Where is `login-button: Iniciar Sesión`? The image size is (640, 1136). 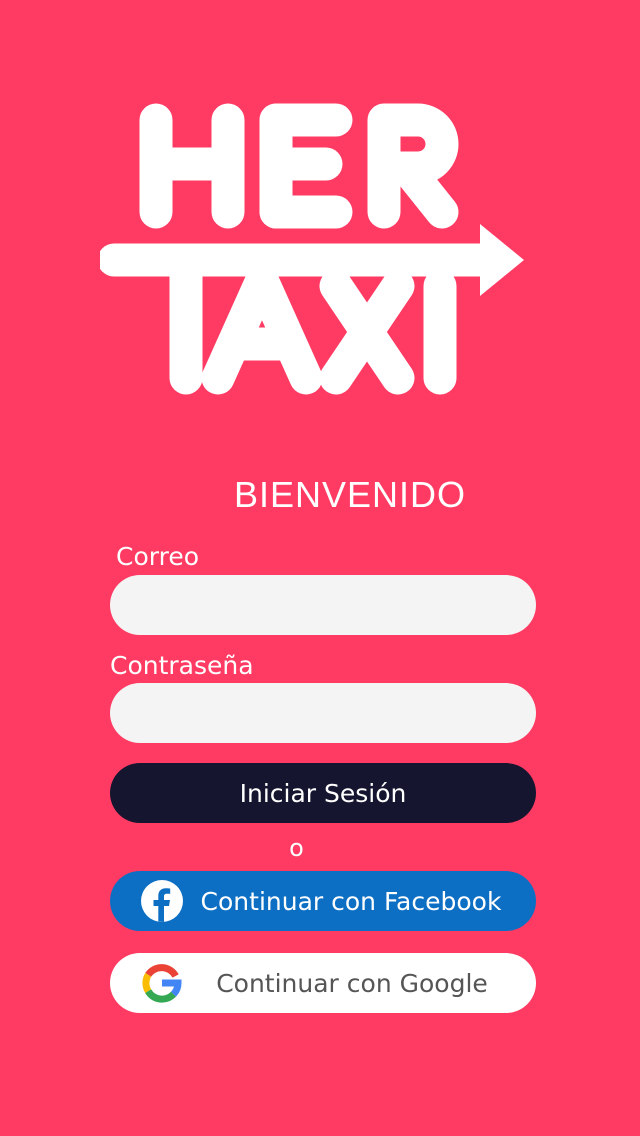
login-button: Iniciar Sesión is located at coordinates (323, 793).